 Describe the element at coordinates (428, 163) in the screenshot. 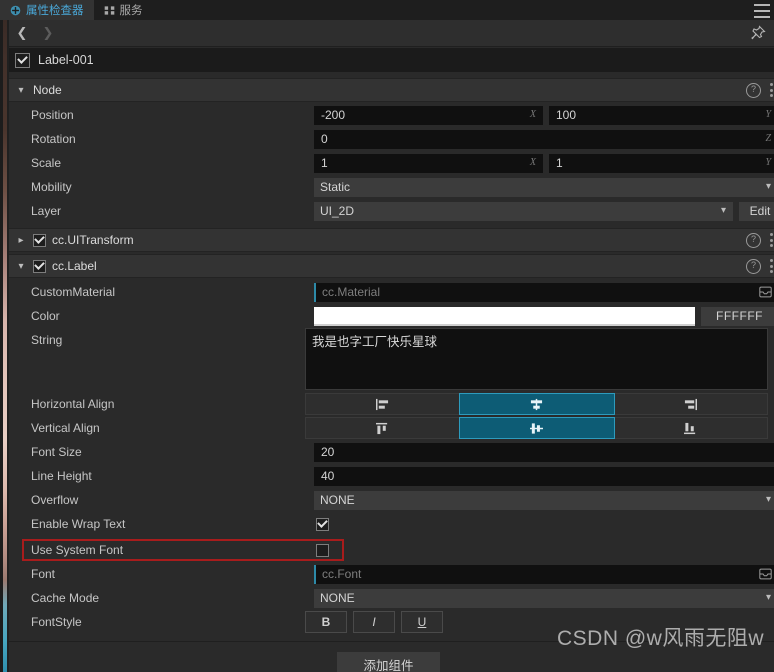

I see `scale-x-input: 1 X` at that location.